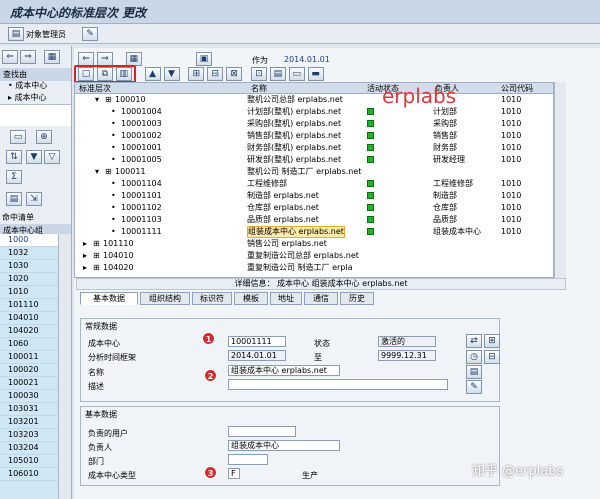 The width and height of the screenshot is (600, 499). I want to click on hit-list-item: 104010, so click(29, 318).